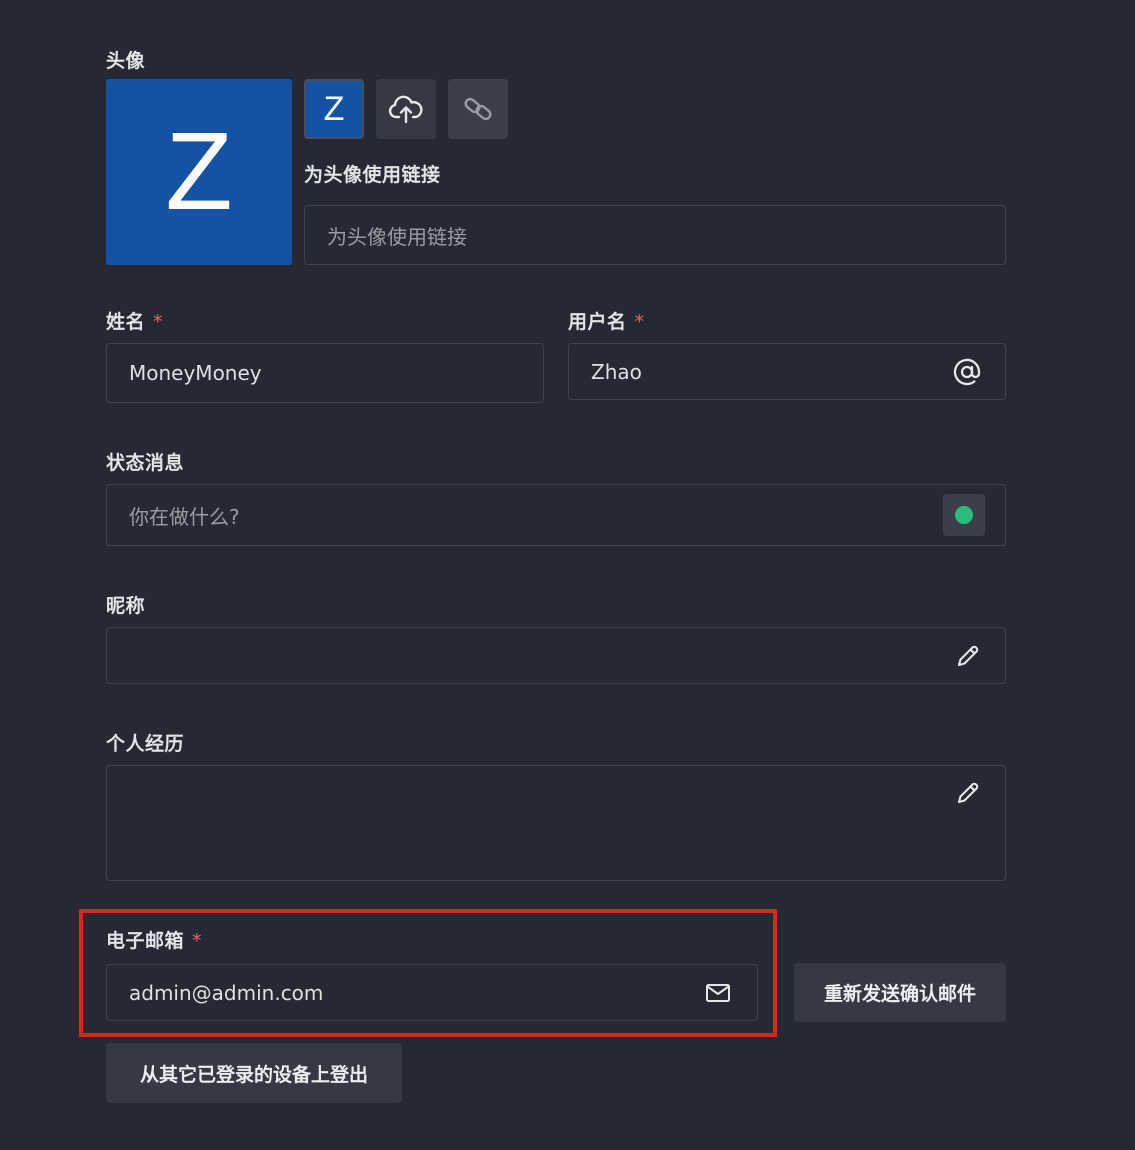 Image resolution: width=1135 pixels, height=1150 pixels. I want to click on username-input: Zhao, so click(787, 371).